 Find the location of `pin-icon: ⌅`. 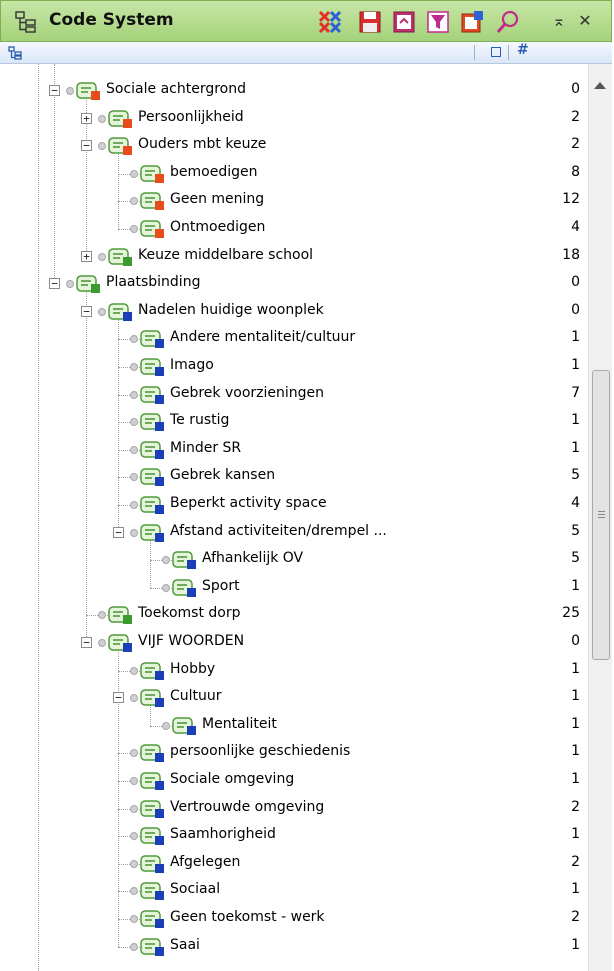

pin-icon: ⌅ is located at coordinates (559, 21).